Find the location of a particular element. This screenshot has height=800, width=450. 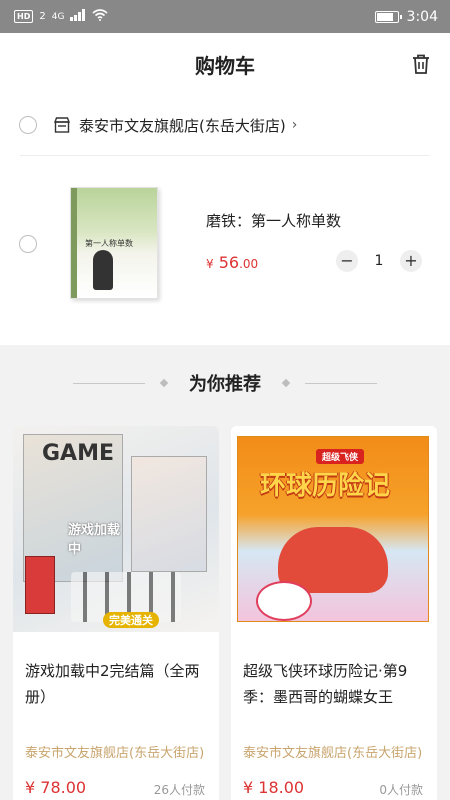

cover-badge: 超级飞侠 is located at coordinates (340, 456).